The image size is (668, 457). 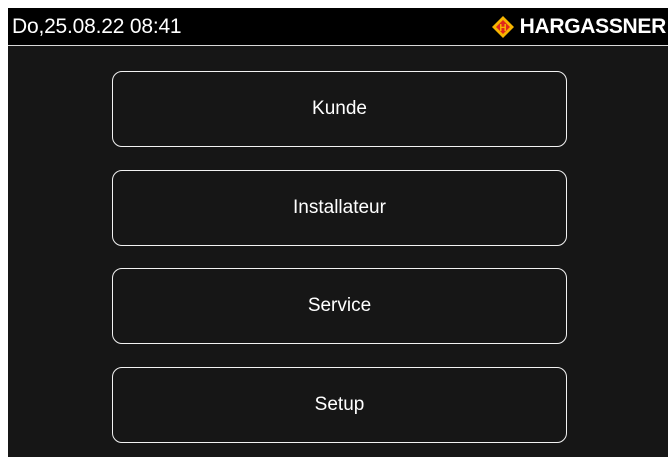 I want to click on brand: H HARGASSNER, so click(x=579, y=27).